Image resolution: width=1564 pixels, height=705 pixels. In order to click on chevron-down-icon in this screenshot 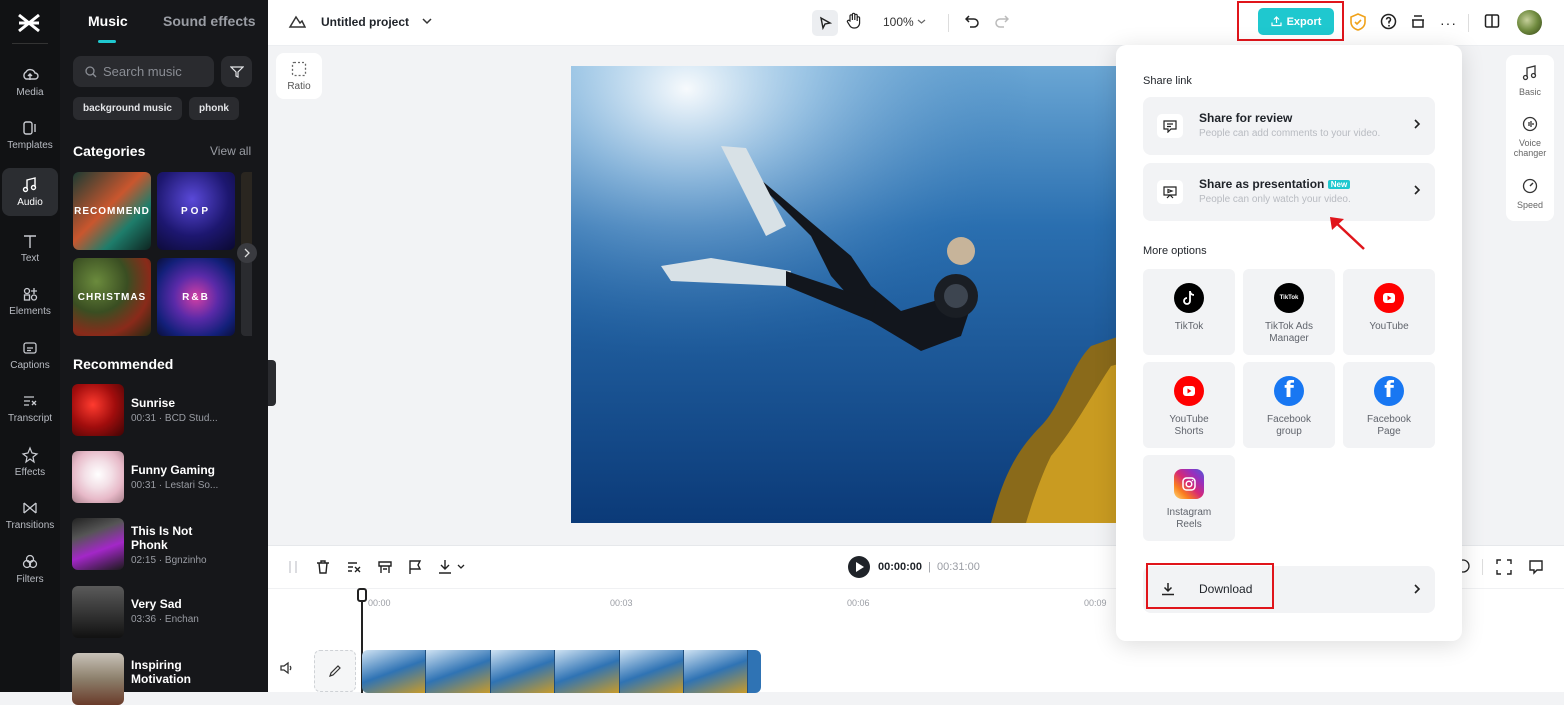, I will do `click(427, 21)`.